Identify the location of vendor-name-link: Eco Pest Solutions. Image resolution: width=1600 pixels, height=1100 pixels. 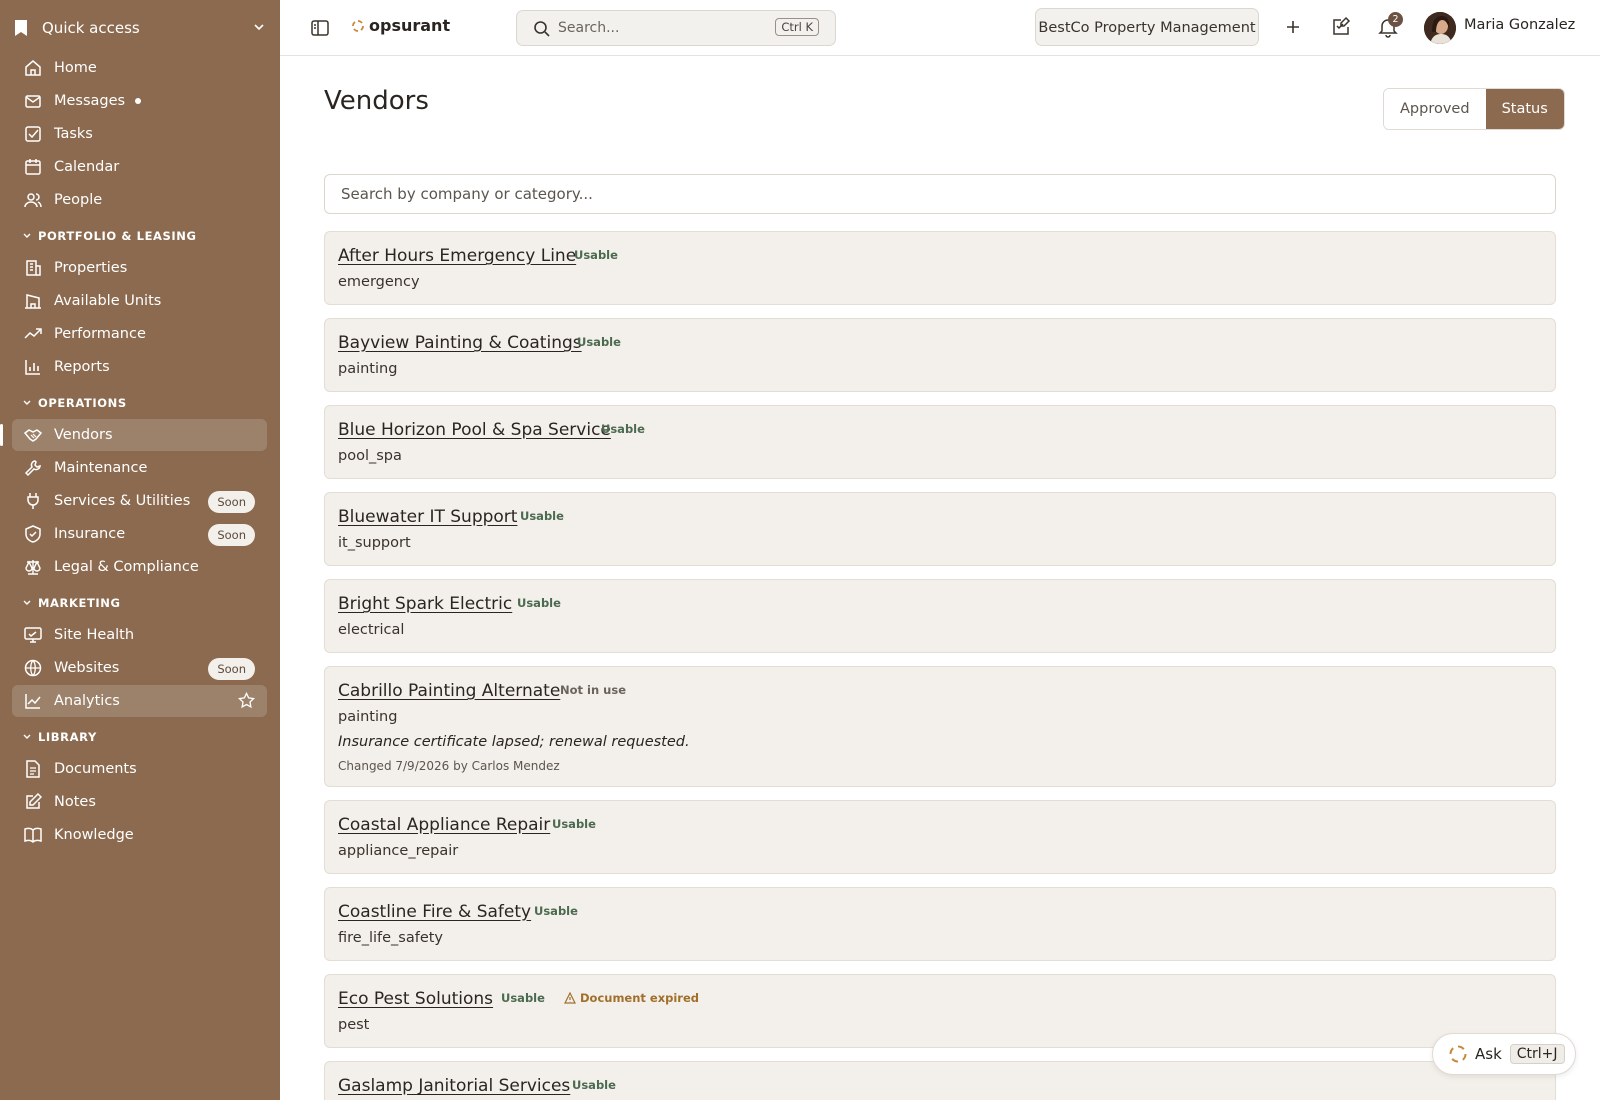
(415, 999).